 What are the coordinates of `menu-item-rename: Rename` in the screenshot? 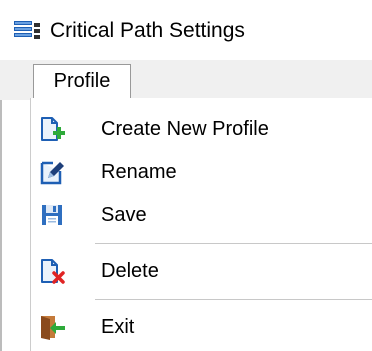 It's located at (201, 173).